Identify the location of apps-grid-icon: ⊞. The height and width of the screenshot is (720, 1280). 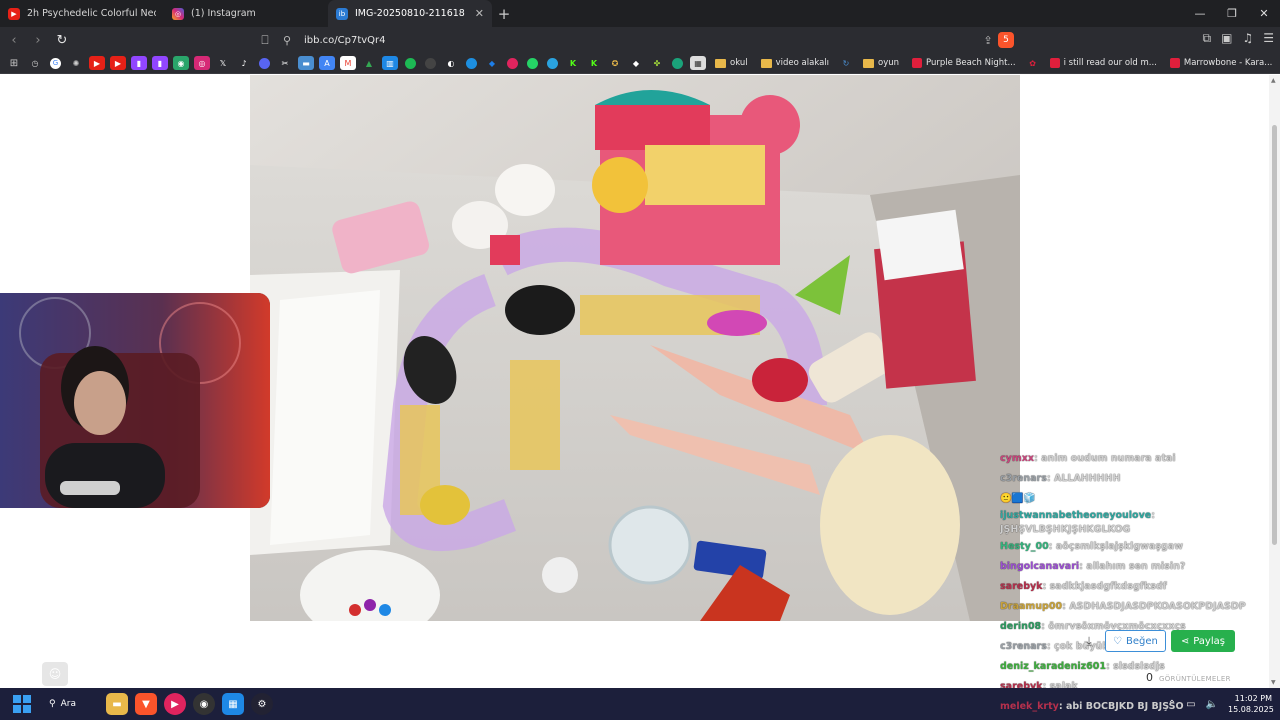
(14, 63).